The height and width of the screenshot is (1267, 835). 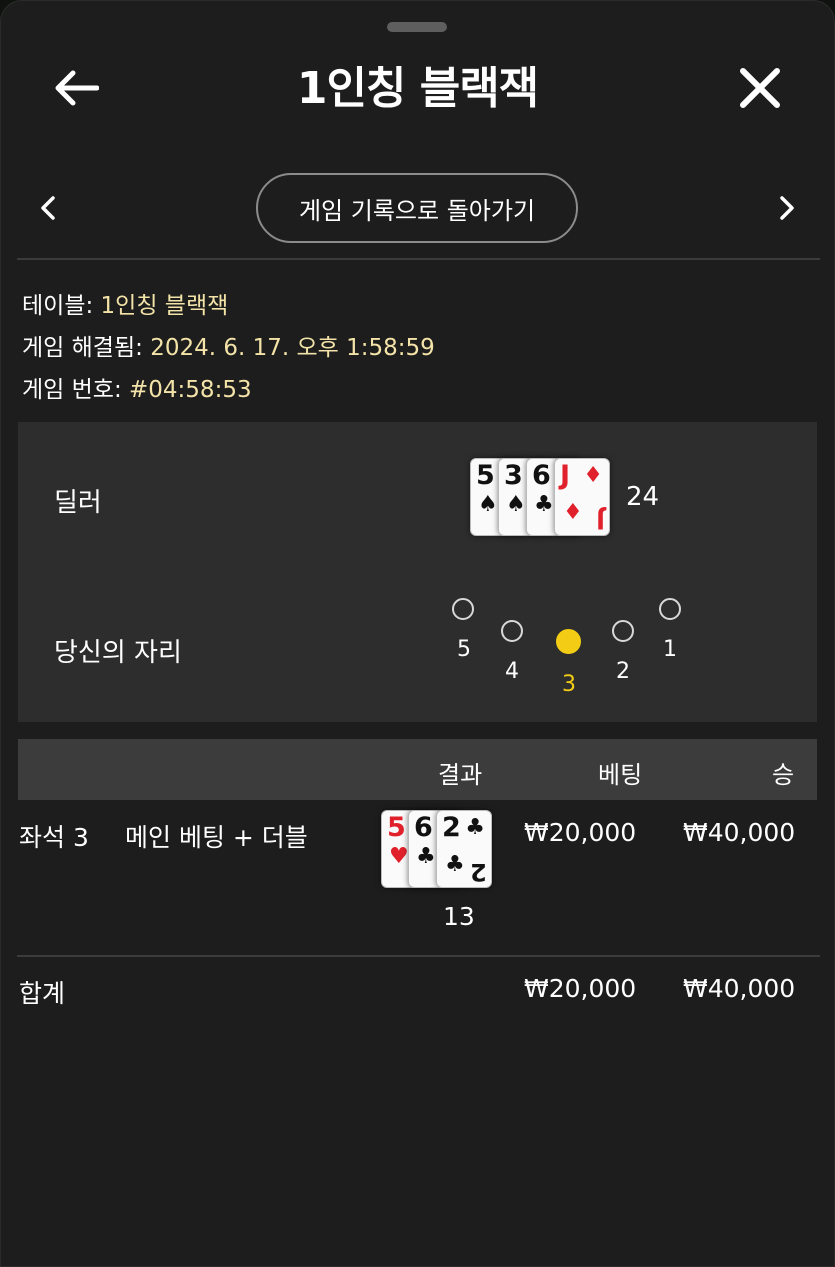 I want to click on seat-3-number: 3, so click(x=569, y=684).